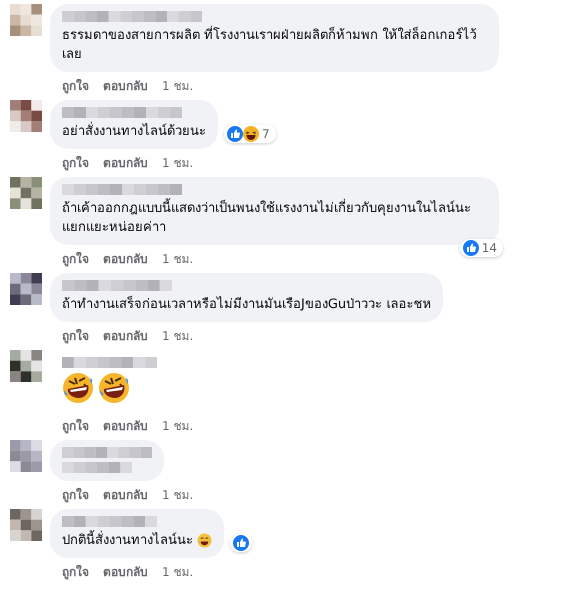  What do you see at coordinates (274, 45) in the screenshot?
I see `comment-text: ธรรมดาของสายการผลิต ที่โรงงานเราผฝ่ายผลิตก็ห้ามพก ให้ใส่ล็อกเกอร์ไว้เลย` at bounding box center [274, 45].